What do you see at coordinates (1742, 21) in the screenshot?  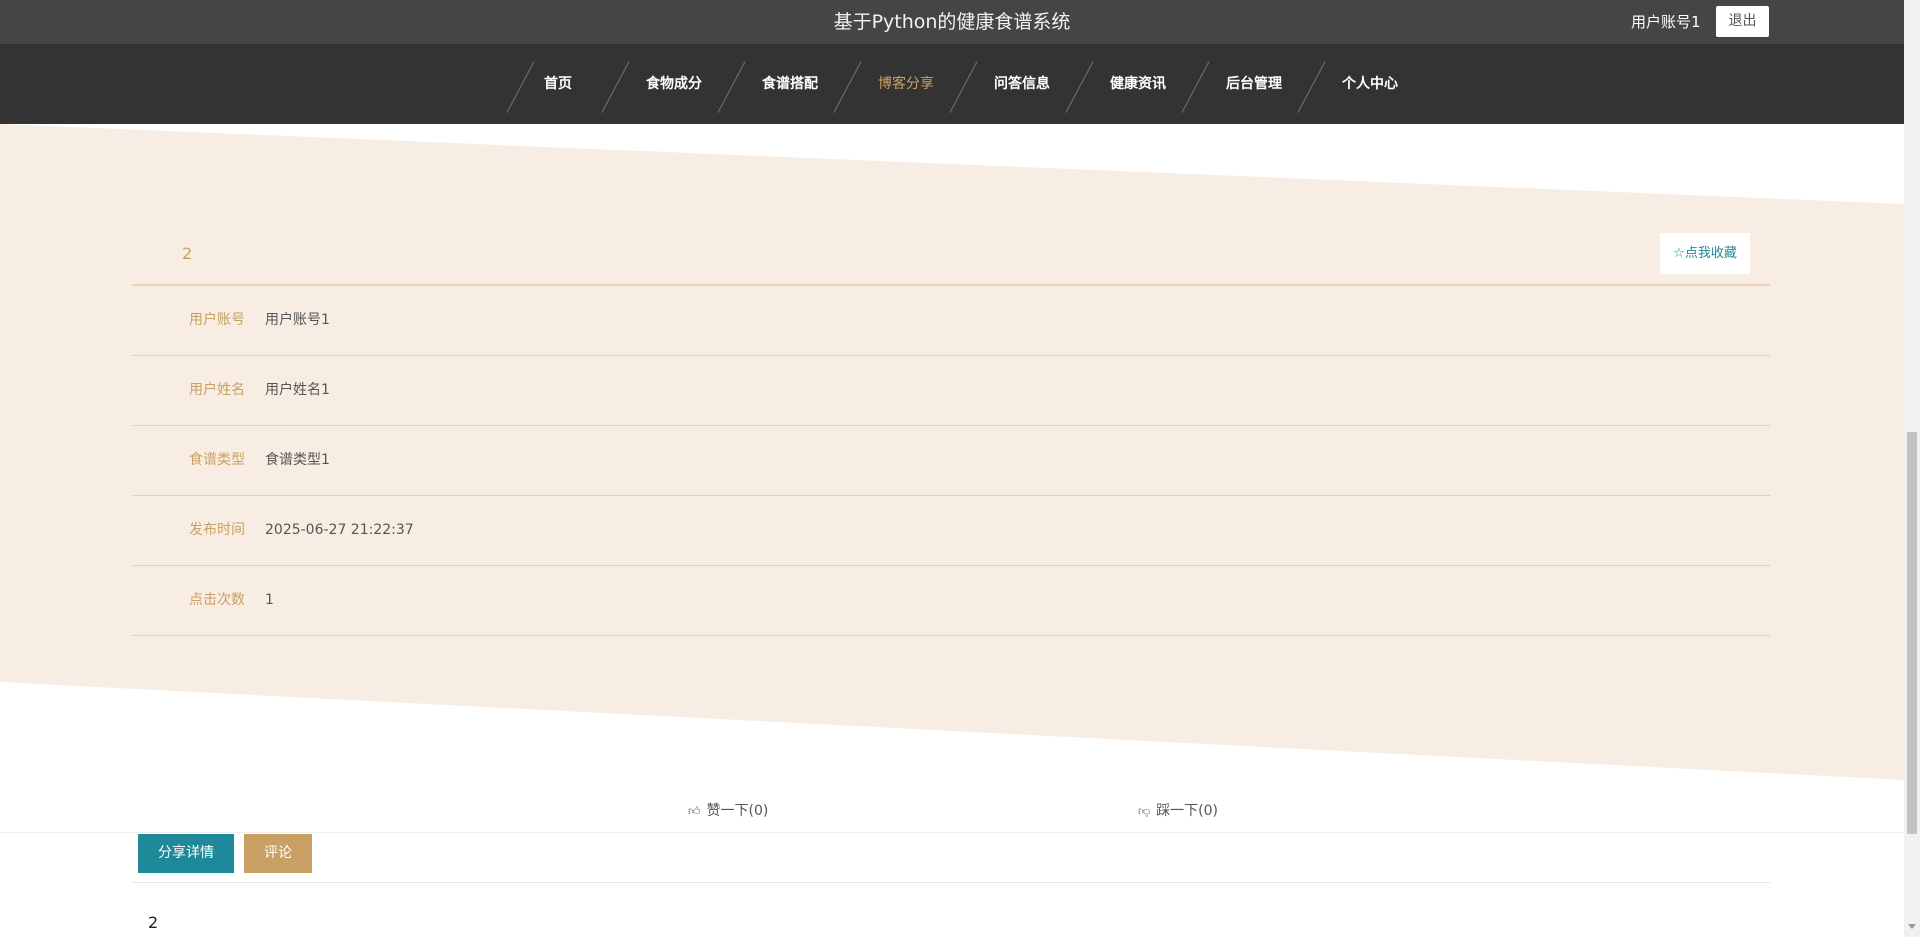 I see `logout-button: 退出` at bounding box center [1742, 21].